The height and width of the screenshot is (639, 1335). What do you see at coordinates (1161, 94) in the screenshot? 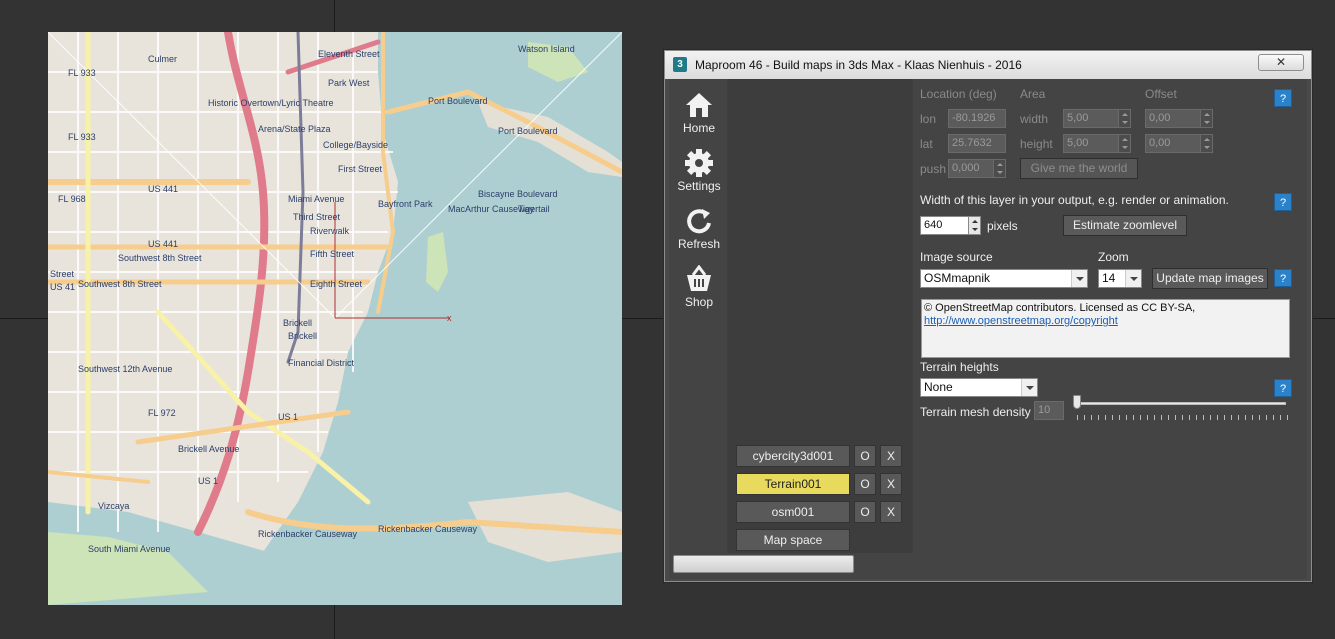
I see `offset-heading: Offset` at bounding box center [1161, 94].